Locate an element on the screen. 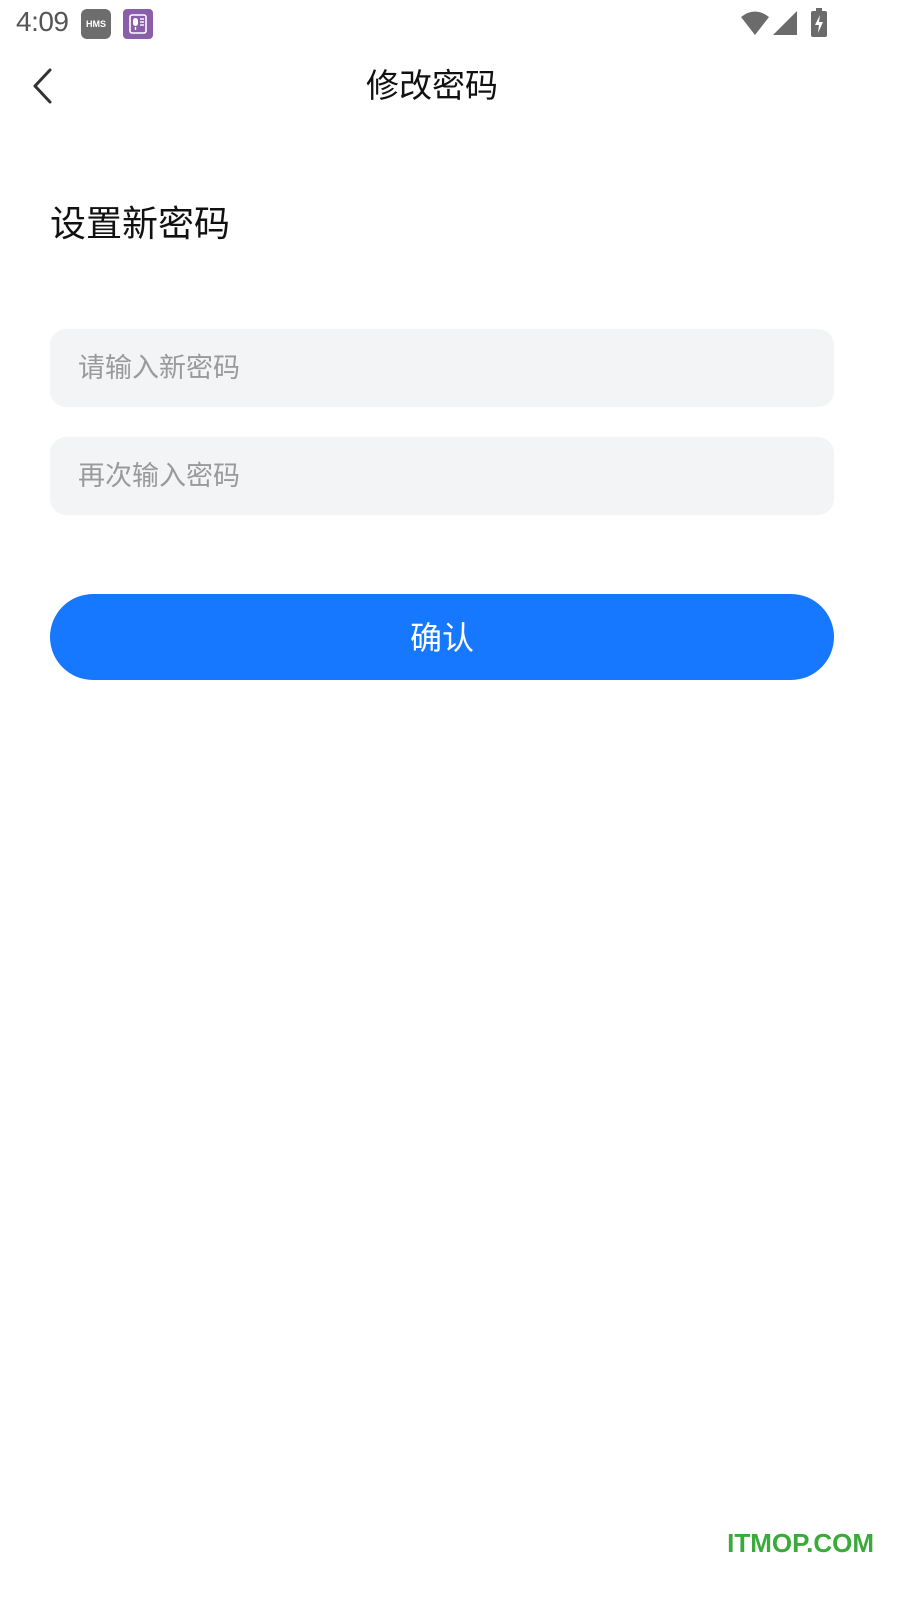 The width and height of the screenshot is (900, 1600). confirm-button: 确认 is located at coordinates (442, 637).